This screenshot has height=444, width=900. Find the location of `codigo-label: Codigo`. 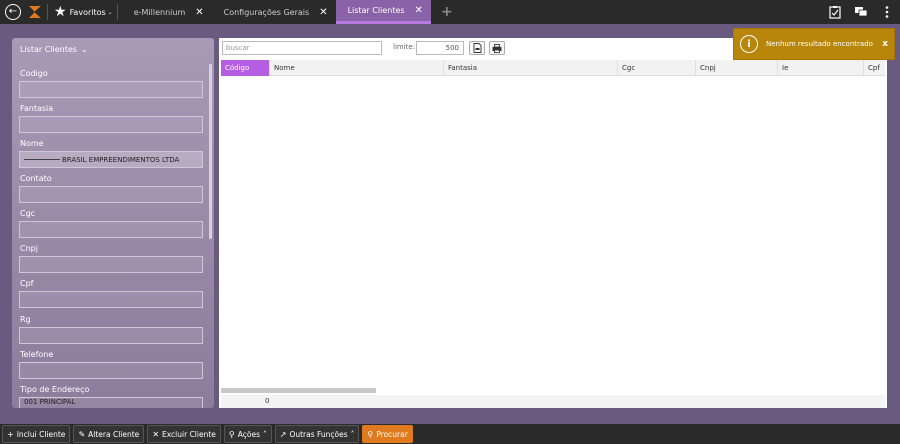

codigo-label: Codigo is located at coordinates (34, 73).